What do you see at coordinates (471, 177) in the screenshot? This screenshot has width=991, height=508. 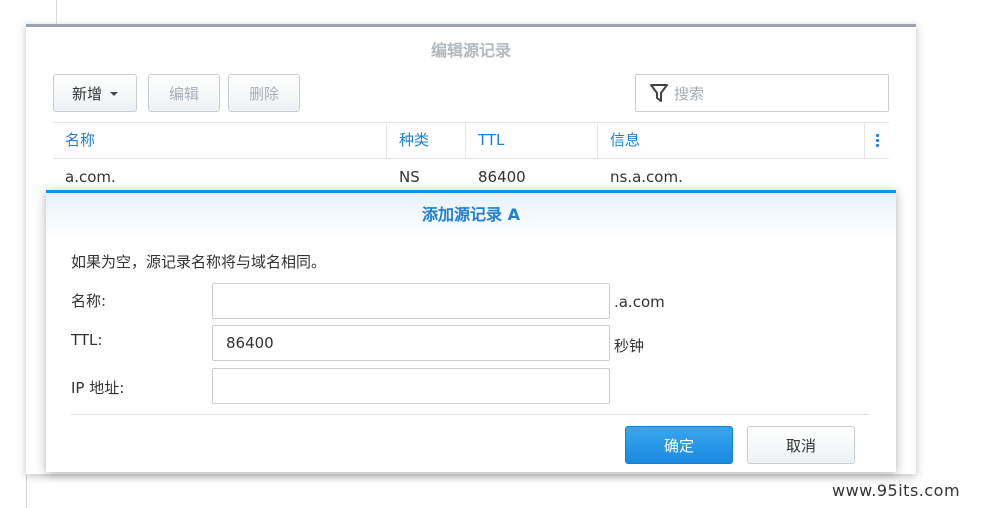 I see `table-row: a.com. NS 86400 ns.a.com.` at bounding box center [471, 177].